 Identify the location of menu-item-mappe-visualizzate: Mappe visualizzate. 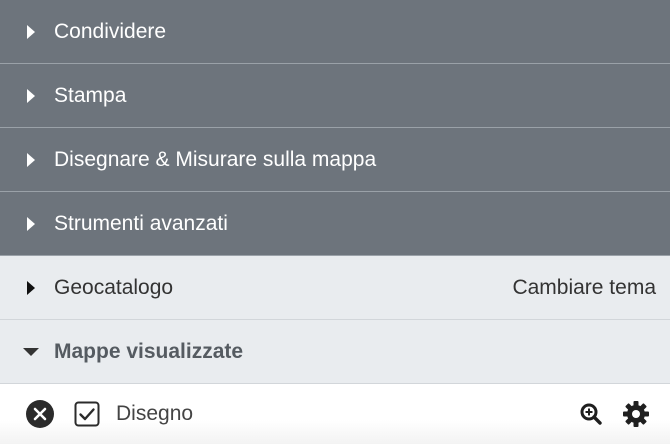
(335, 352).